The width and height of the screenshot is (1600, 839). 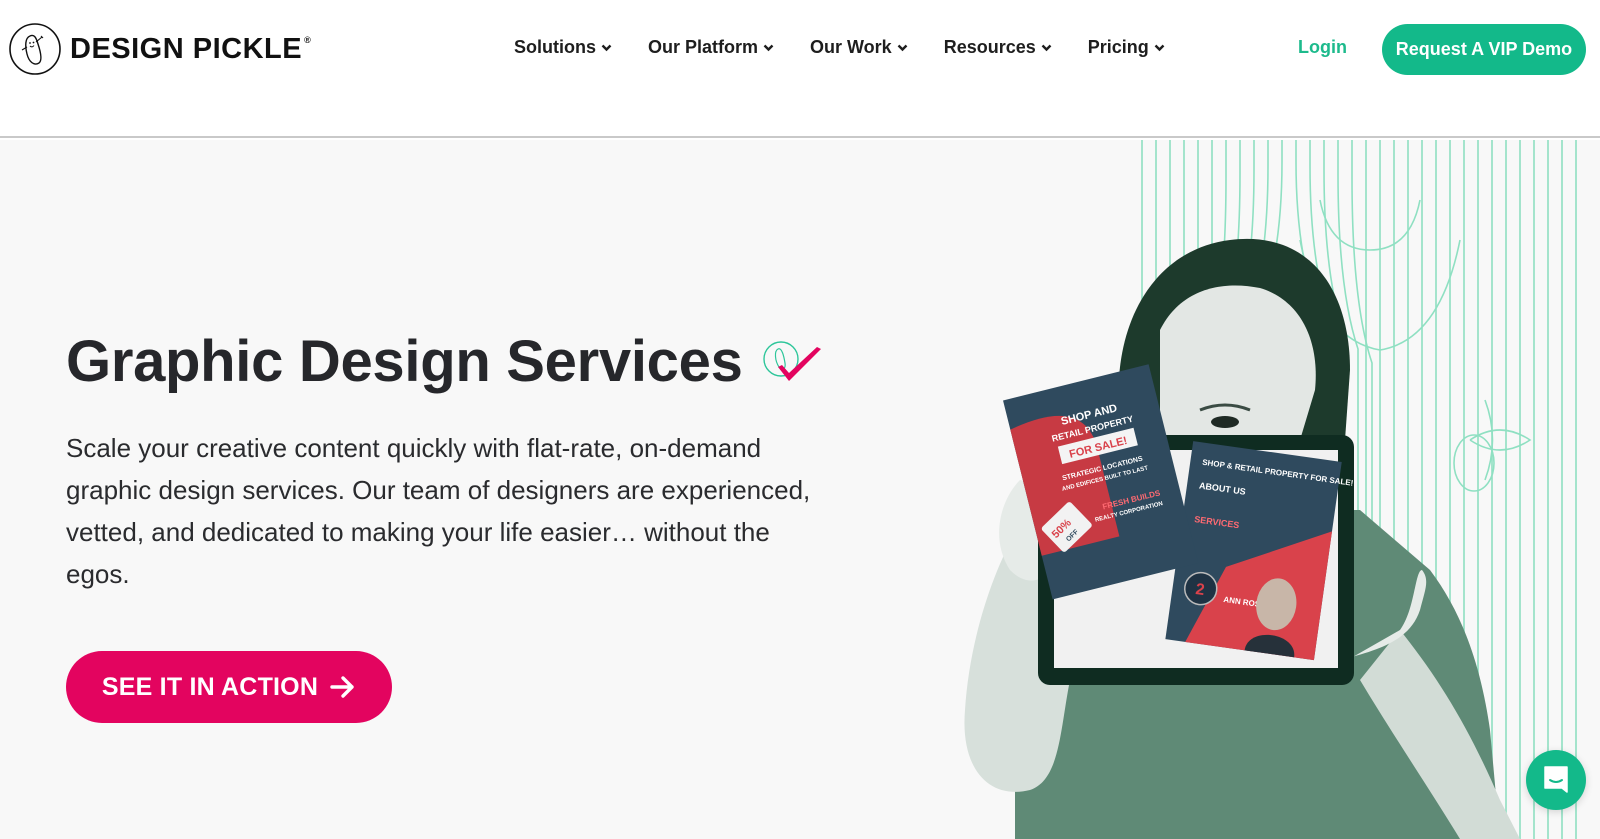 What do you see at coordinates (703, 47) in the screenshot?
I see `nav-label: Our Platform` at bounding box center [703, 47].